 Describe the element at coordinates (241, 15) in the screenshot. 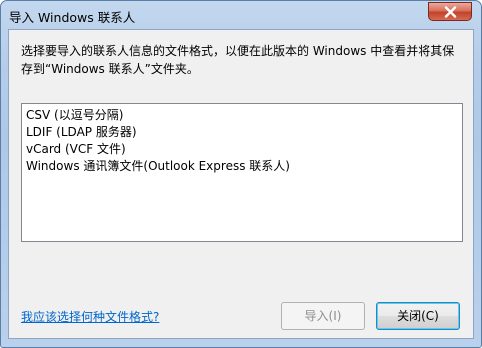

I see `title-bar: 导入 Windows 联系人` at that location.